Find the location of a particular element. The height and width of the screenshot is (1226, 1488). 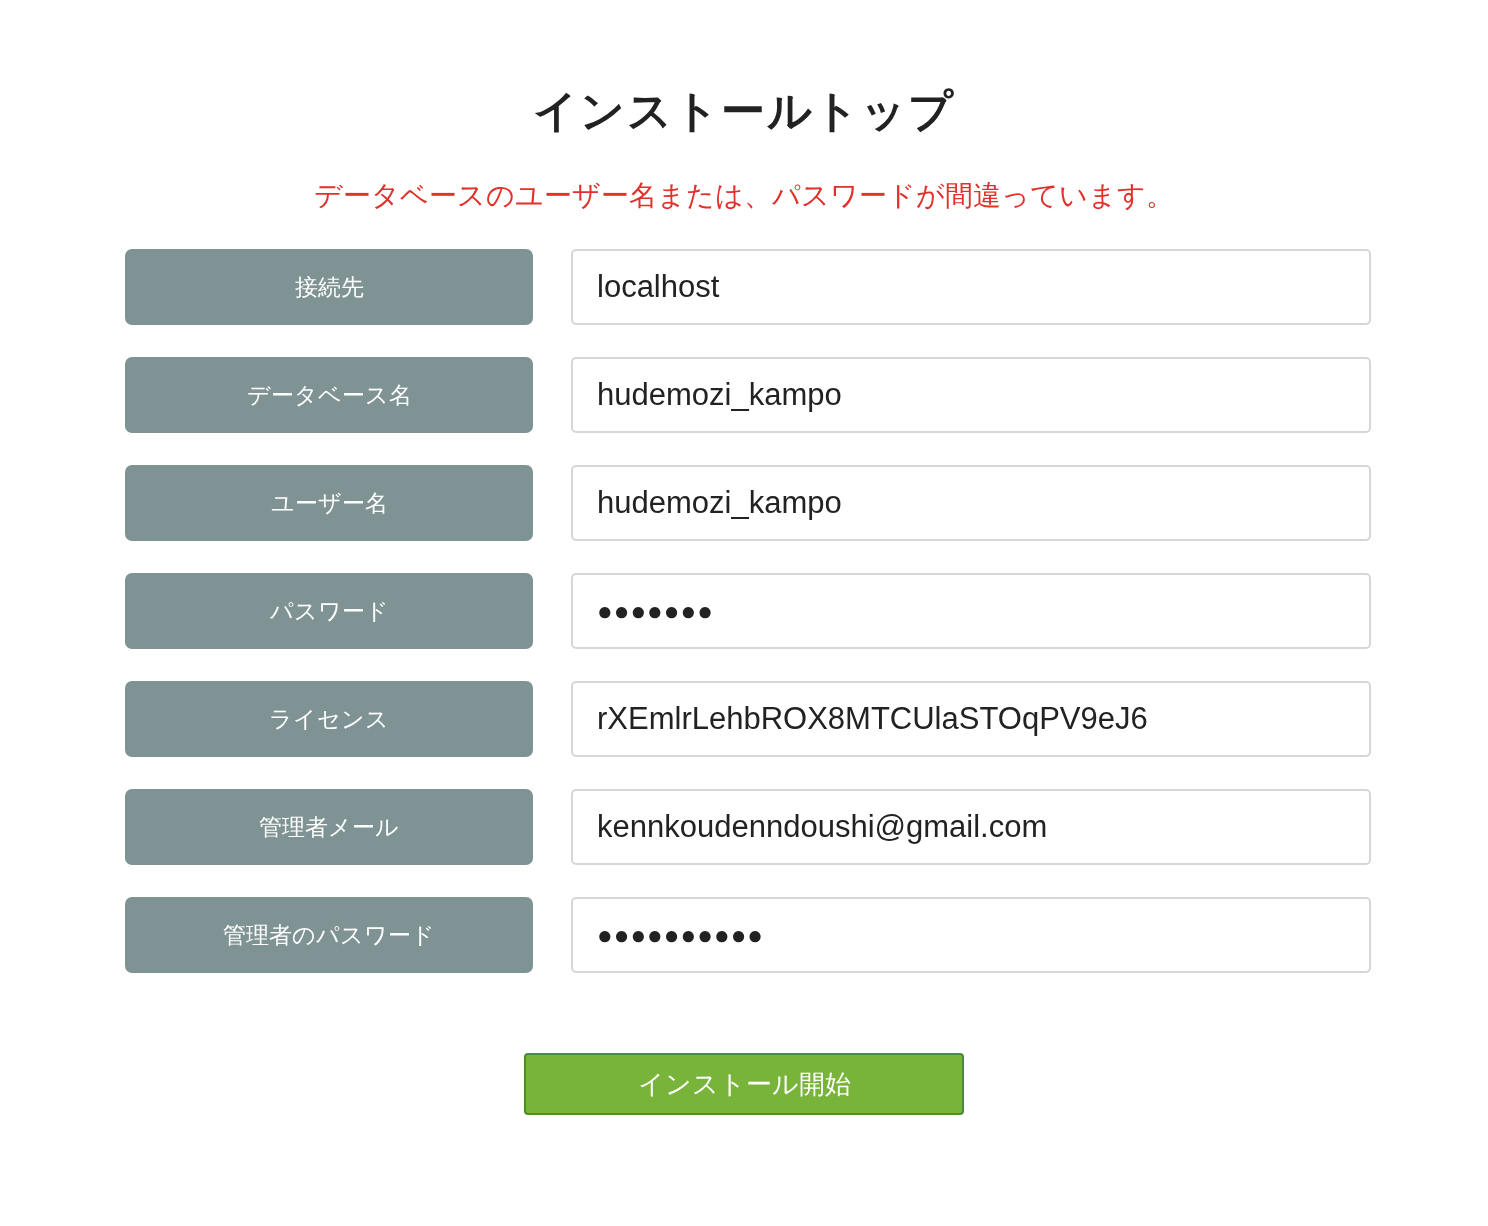

input-field: localhost is located at coordinates (971, 287).